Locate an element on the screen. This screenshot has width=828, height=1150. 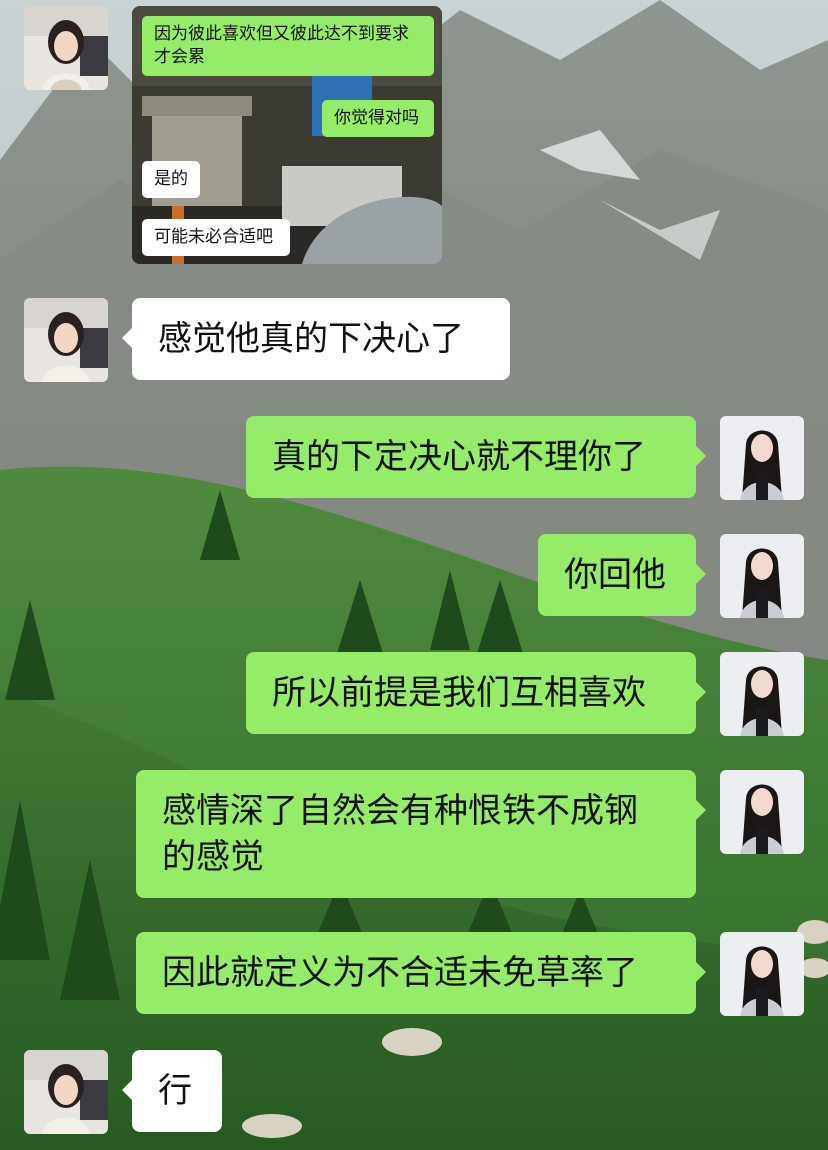
screenshot-message: 可能未必合适吧 is located at coordinates (216, 237).